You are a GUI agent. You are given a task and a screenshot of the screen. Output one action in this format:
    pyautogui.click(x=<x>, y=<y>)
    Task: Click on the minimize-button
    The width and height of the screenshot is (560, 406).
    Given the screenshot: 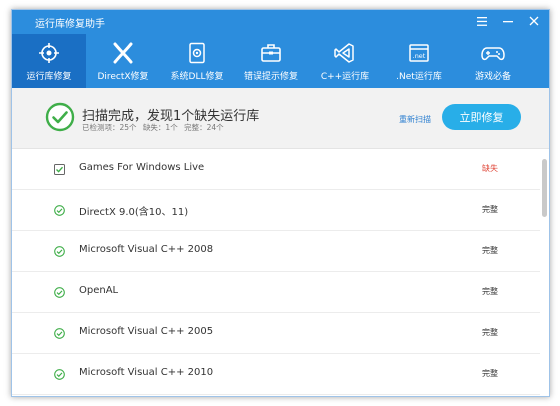 What is the action you would take?
    pyautogui.click(x=508, y=21)
    